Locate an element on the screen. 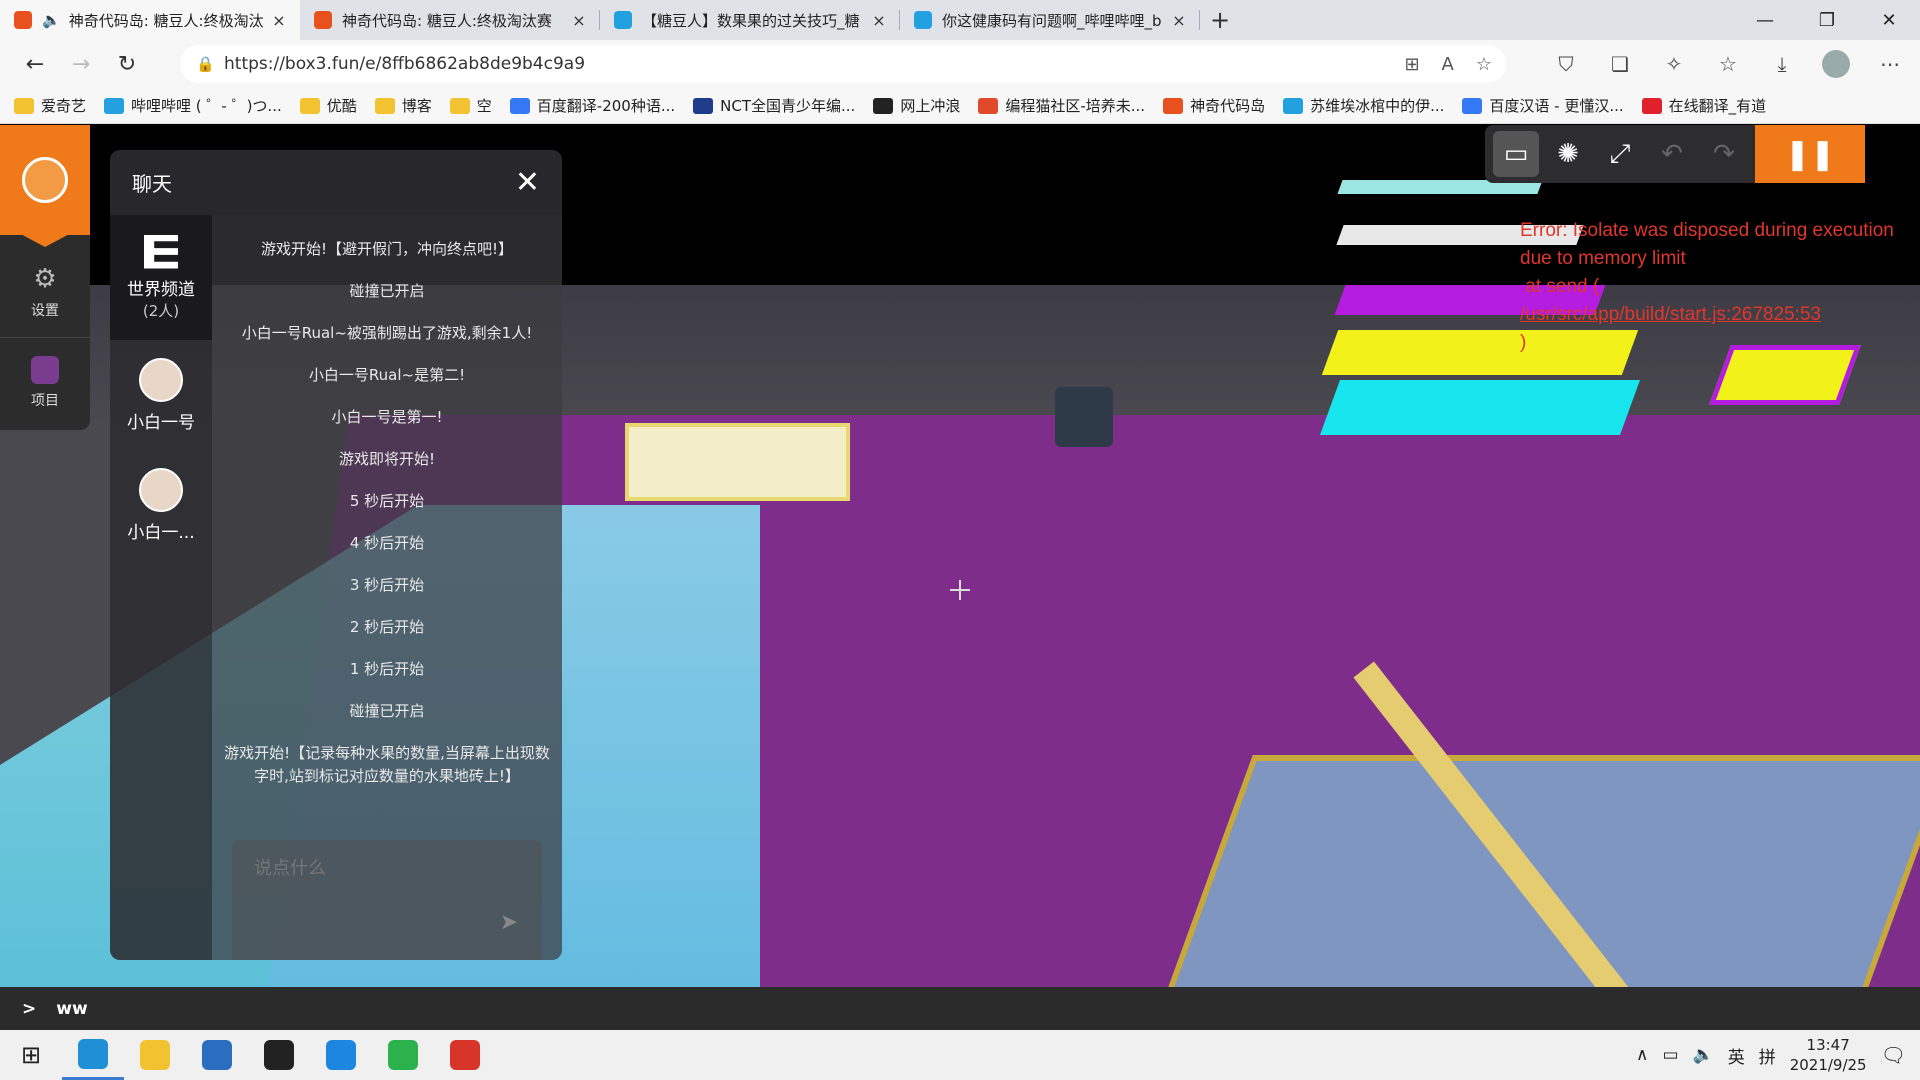 The image size is (1920, 1080). browser-tab: 【糖豆人】数果果的过关技巧_糖 × is located at coordinates (750, 20).